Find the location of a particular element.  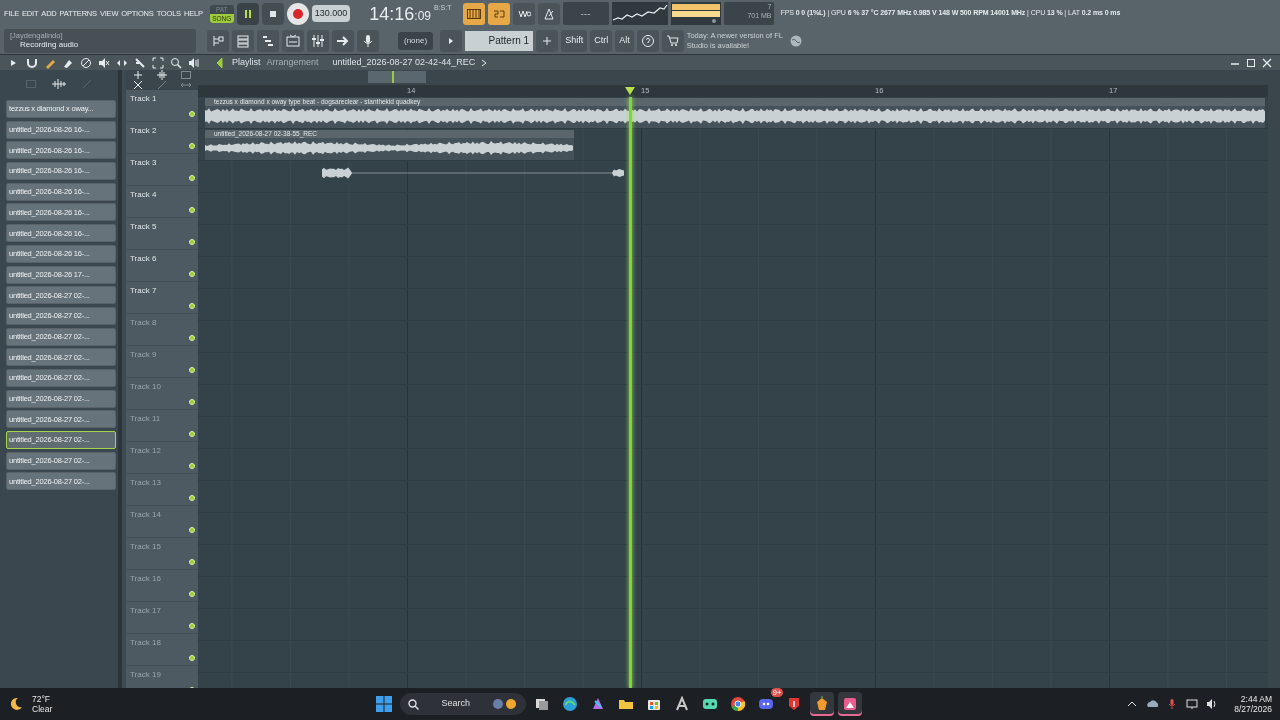

weather-temperature: 72°F is located at coordinates (42, 699).